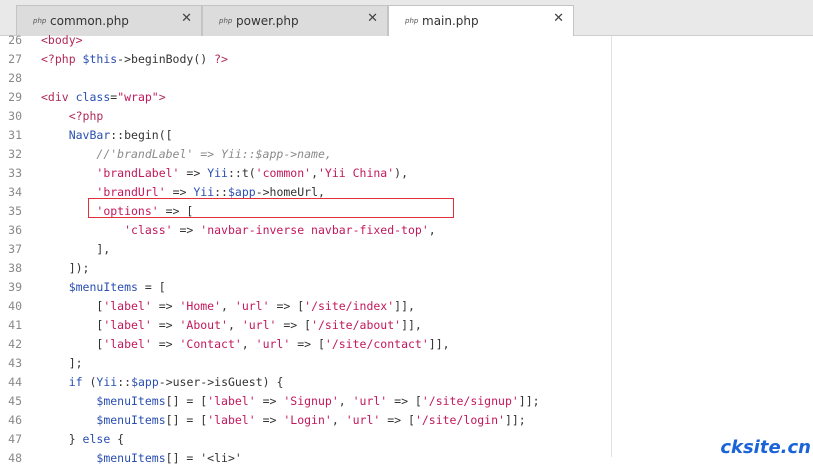  What do you see at coordinates (141, 135) in the screenshot?
I see `code-token: ::begin([` at bounding box center [141, 135].